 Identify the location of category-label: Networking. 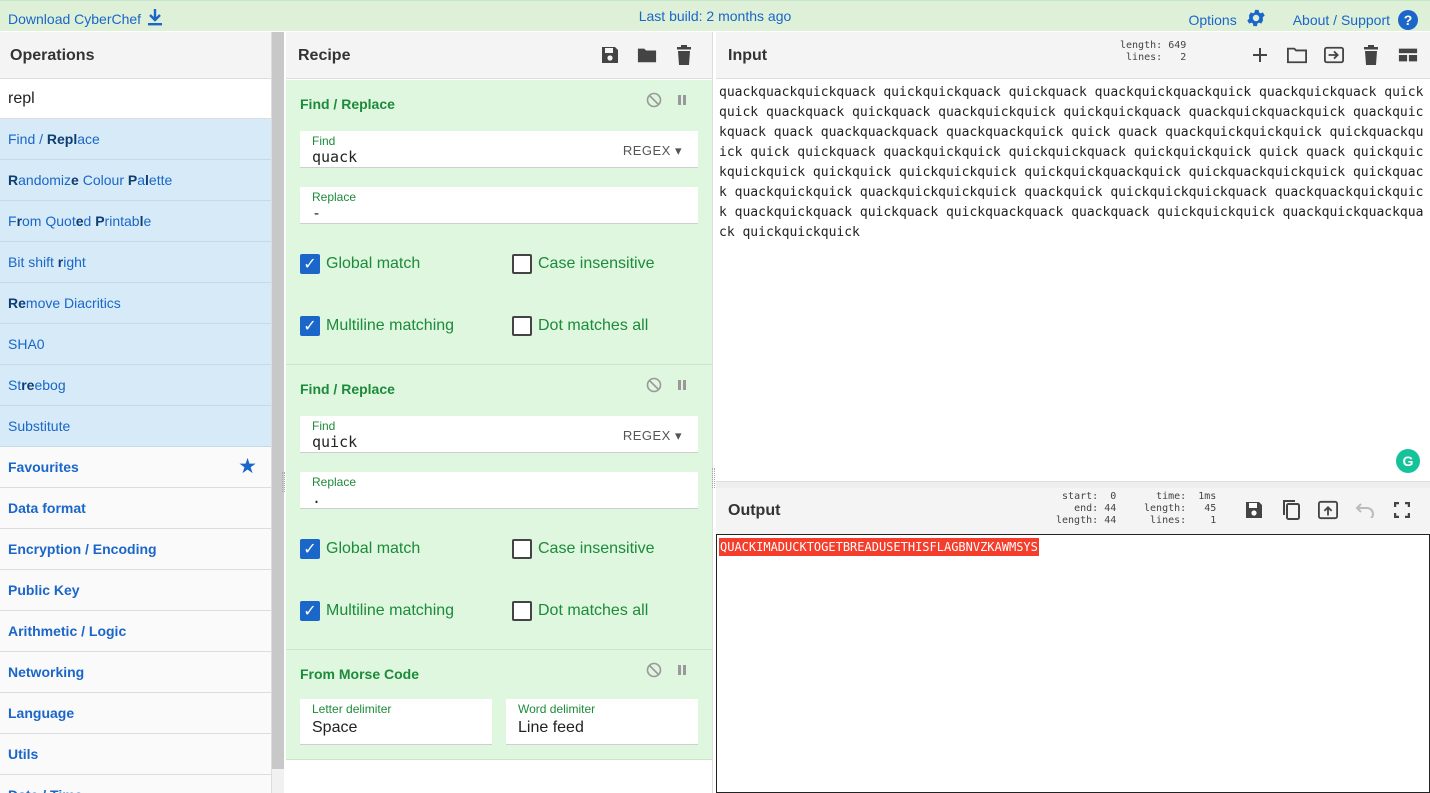
(46, 672).